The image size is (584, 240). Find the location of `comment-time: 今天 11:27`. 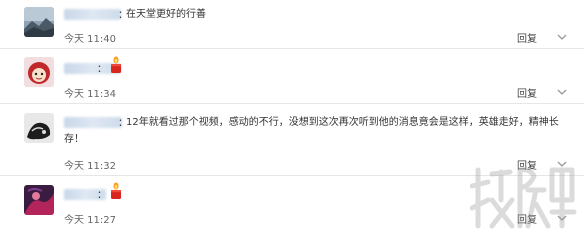

comment-time: 今天 11:27 is located at coordinates (90, 220).